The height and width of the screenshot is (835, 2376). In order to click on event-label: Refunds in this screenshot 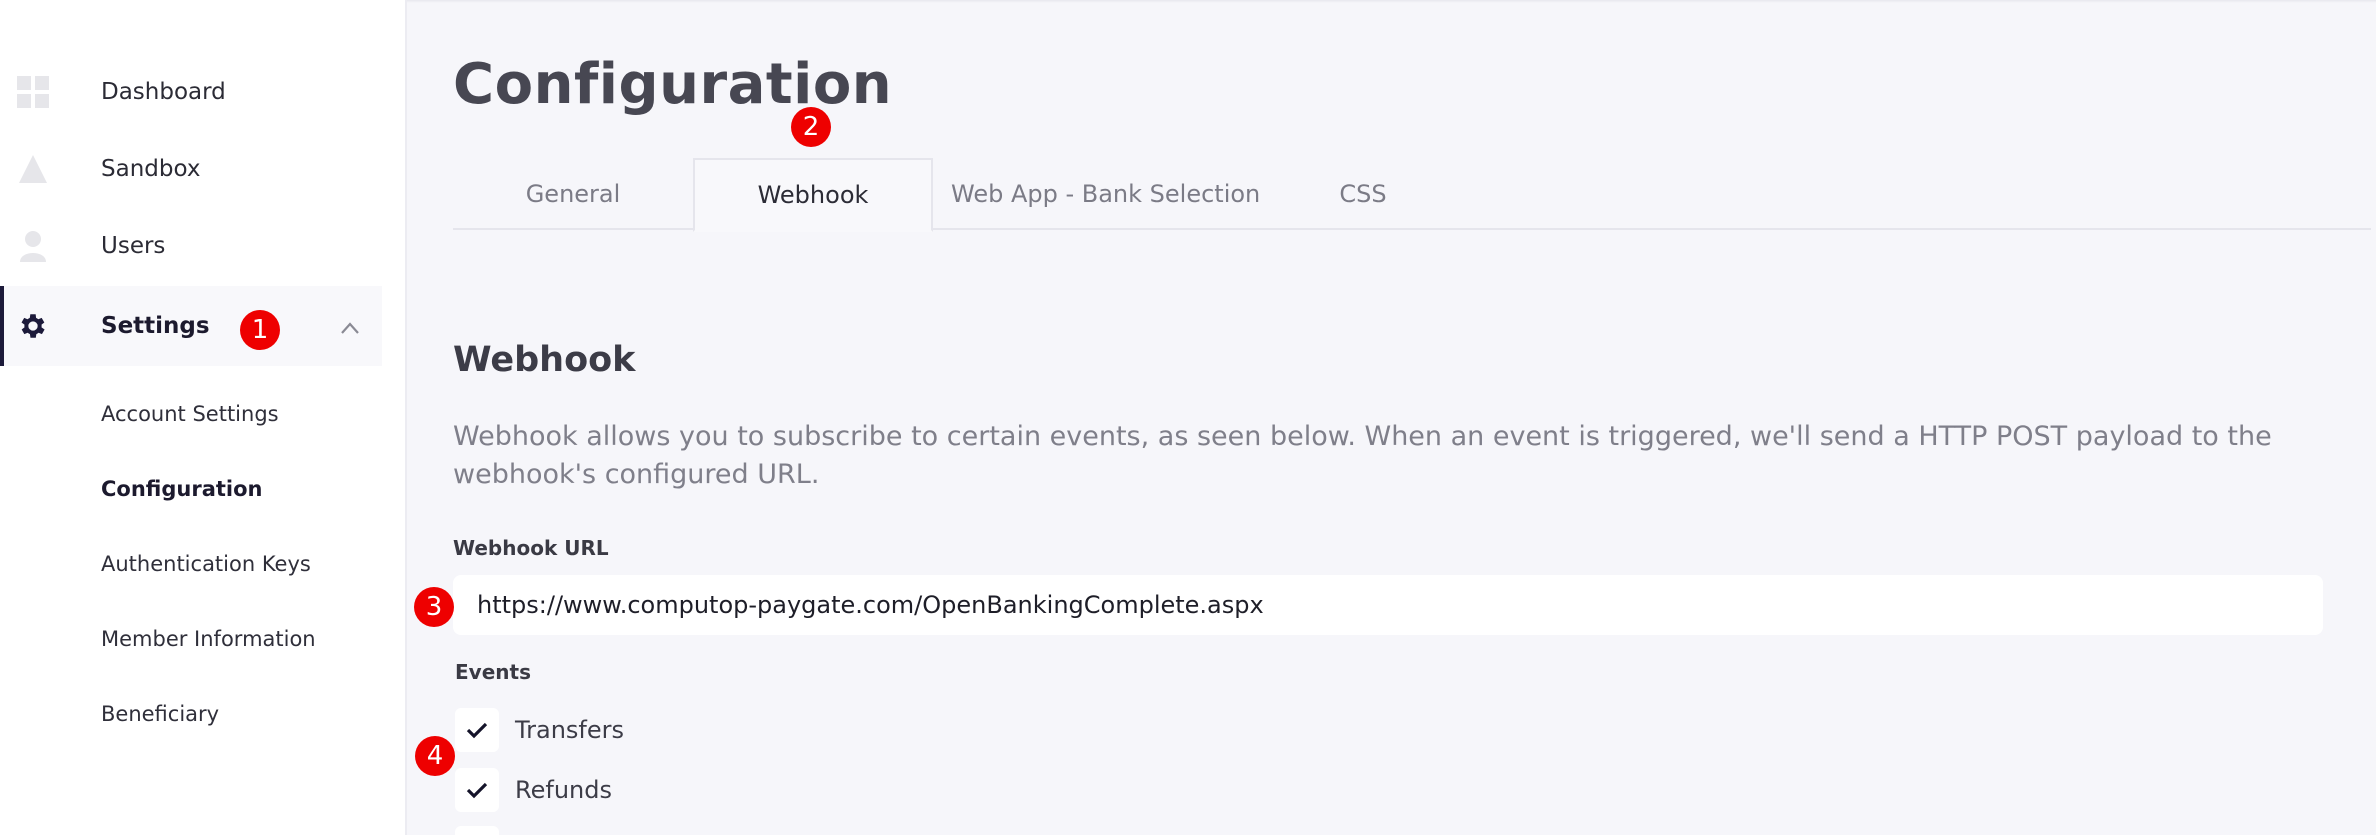, I will do `click(563, 790)`.